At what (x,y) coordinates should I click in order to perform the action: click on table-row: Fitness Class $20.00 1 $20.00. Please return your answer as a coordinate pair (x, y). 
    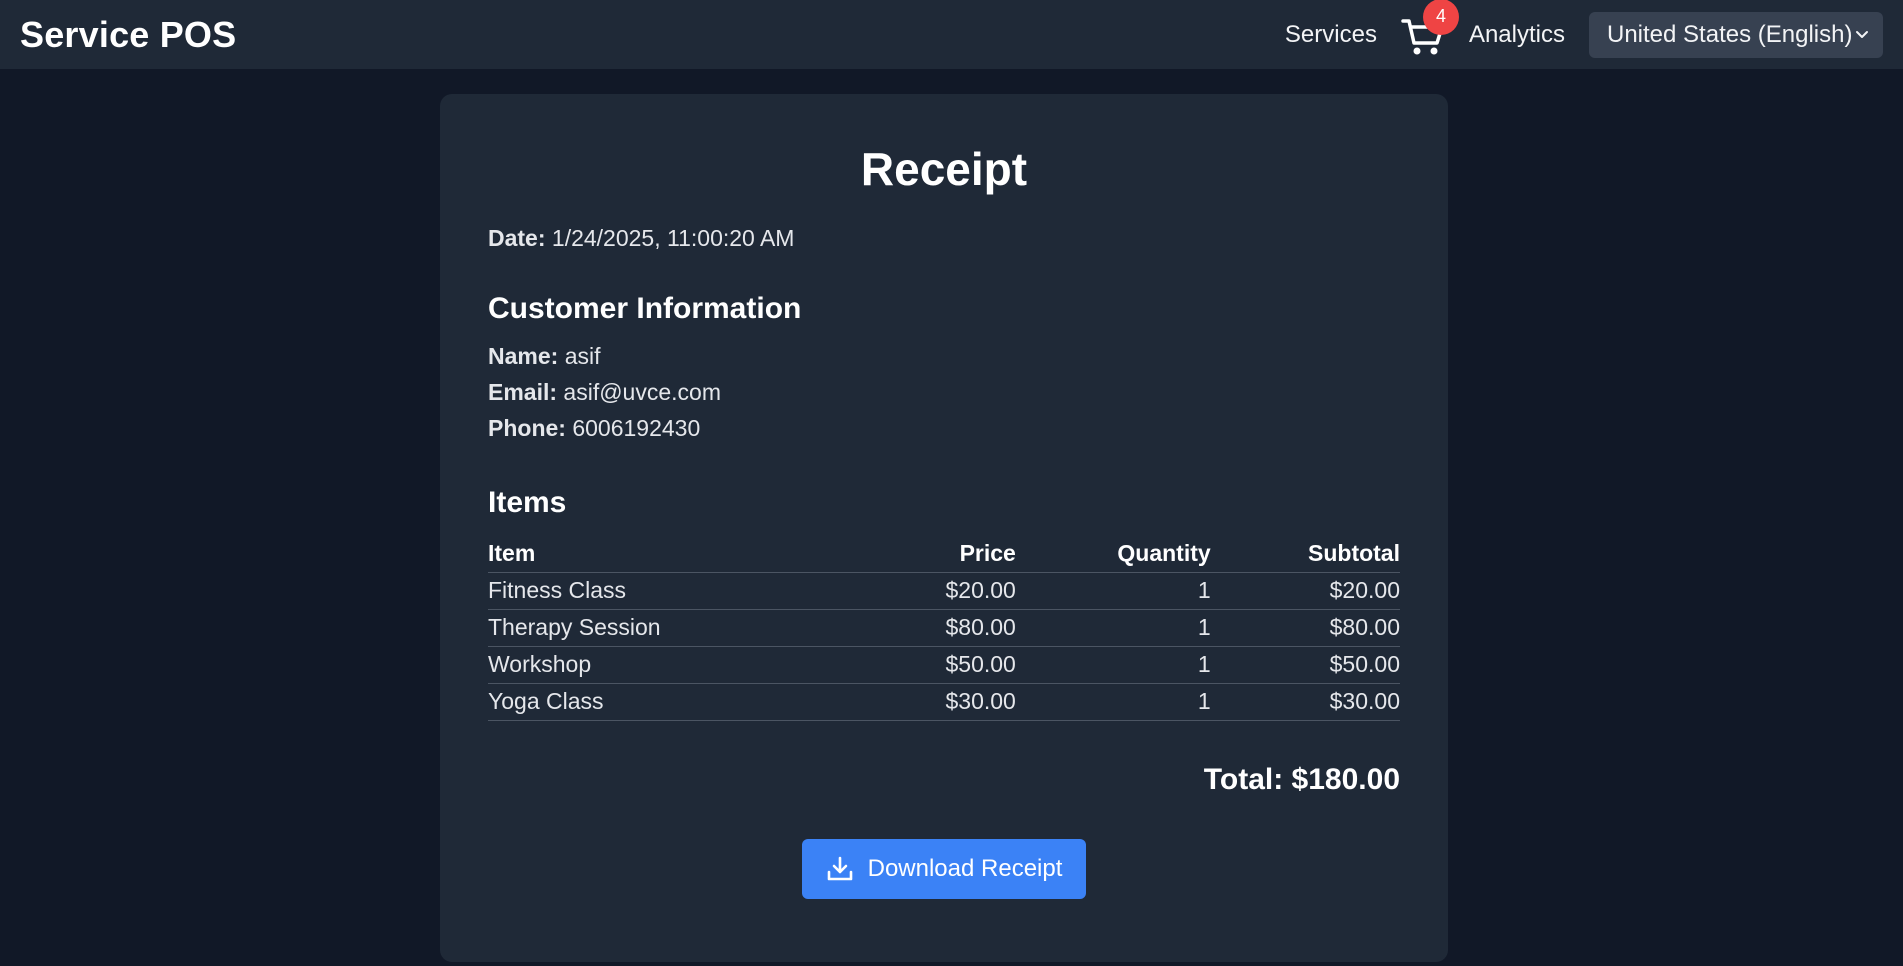
    Looking at the image, I should click on (944, 591).